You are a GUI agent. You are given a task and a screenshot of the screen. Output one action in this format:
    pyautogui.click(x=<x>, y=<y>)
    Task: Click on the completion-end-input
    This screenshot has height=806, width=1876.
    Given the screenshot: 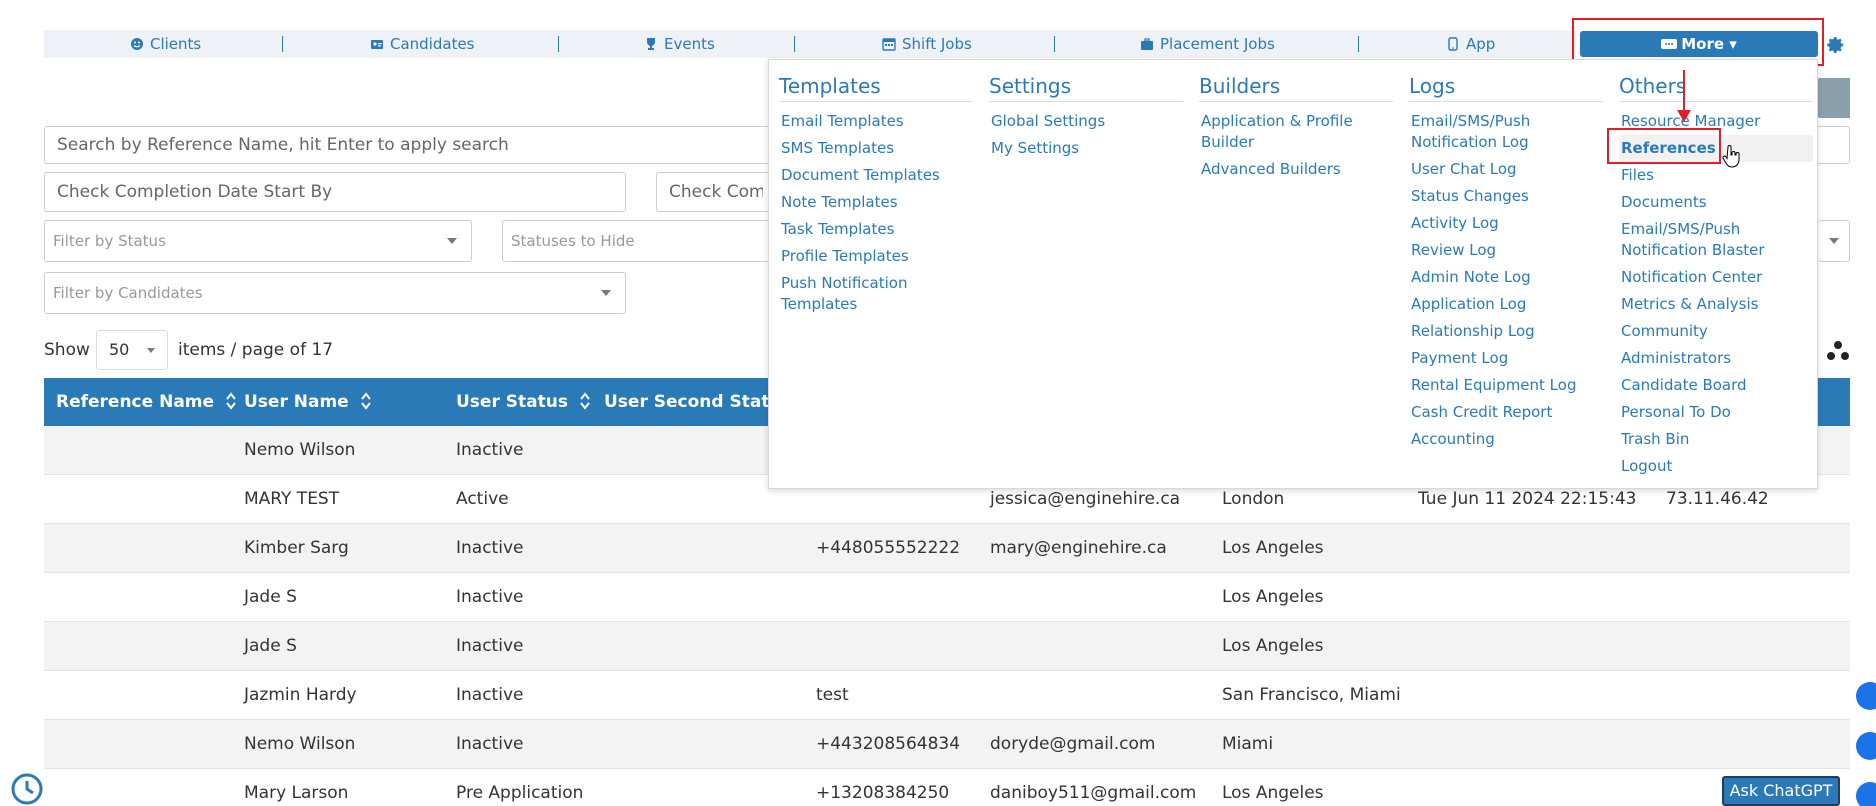 What is the action you would take?
    pyautogui.click(x=716, y=192)
    